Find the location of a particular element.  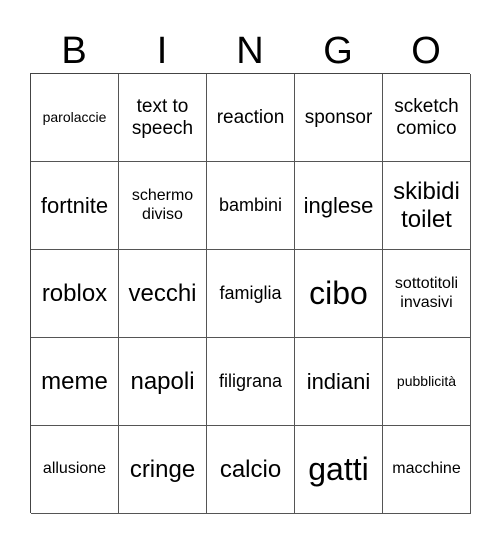

bingo-cell: reaction is located at coordinates (251, 118).